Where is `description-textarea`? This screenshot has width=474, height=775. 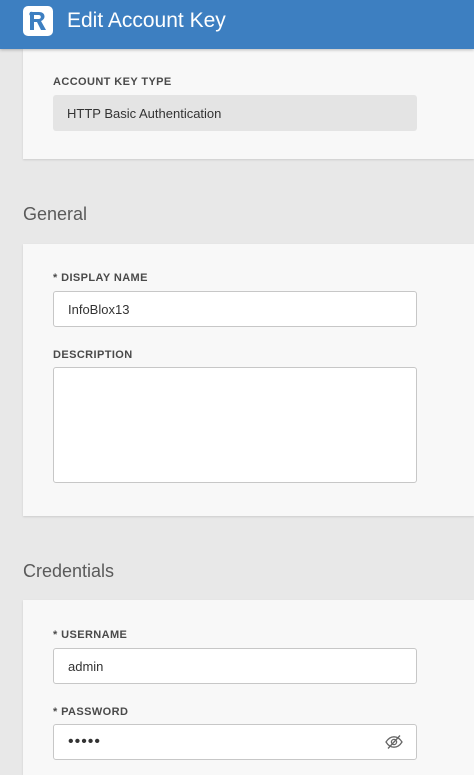 description-textarea is located at coordinates (235, 425).